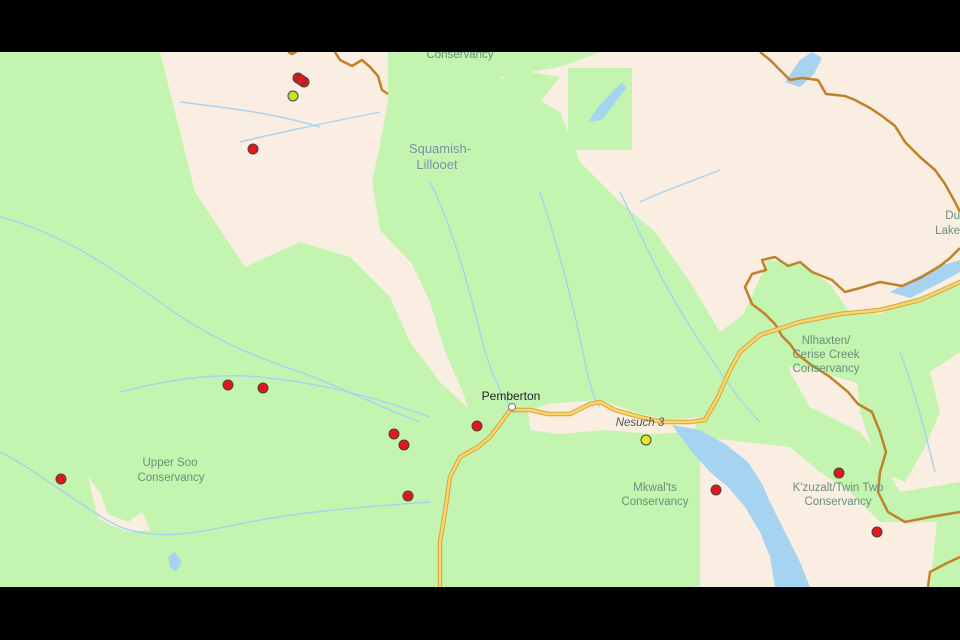 This screenshot has height=640, width=960. Describe the element at coordinates (170, 463) in the screenshot. I see `label-upper-soo-line1: Upper Soo` at that location.